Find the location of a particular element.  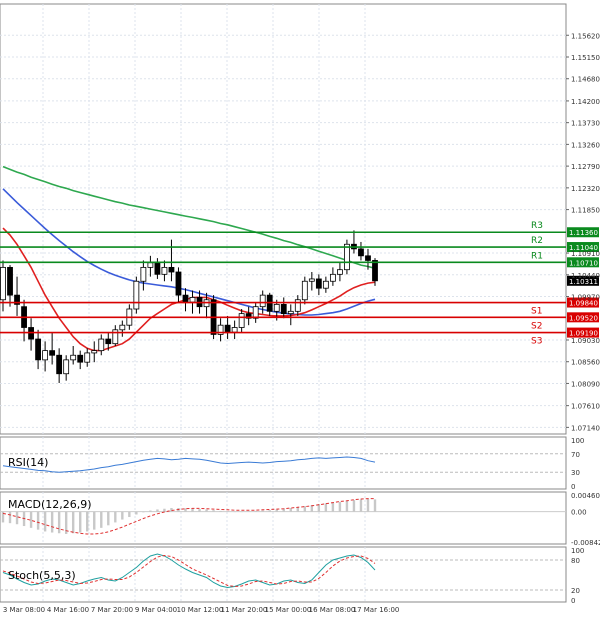

stoch-tick-label: 80 is located at coordinates (575, 561).